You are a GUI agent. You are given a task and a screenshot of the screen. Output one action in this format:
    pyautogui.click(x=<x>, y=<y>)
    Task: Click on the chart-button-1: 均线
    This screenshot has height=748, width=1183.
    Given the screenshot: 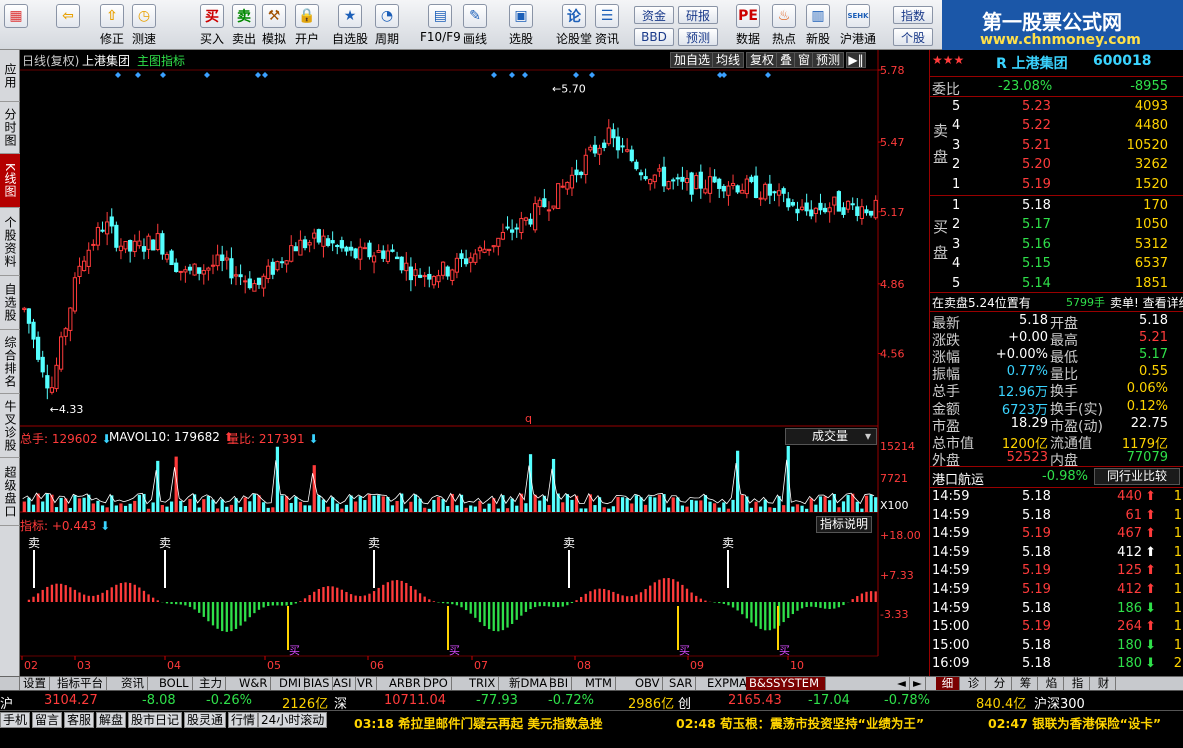 What is the action you would take?
    pyautogui.click(x=728, y=60)
    